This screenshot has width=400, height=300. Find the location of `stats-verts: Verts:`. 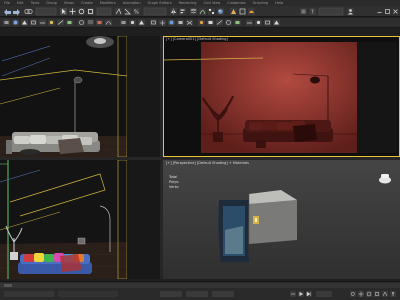

stats-verts: Verts: is located at coordinates (174, 187).